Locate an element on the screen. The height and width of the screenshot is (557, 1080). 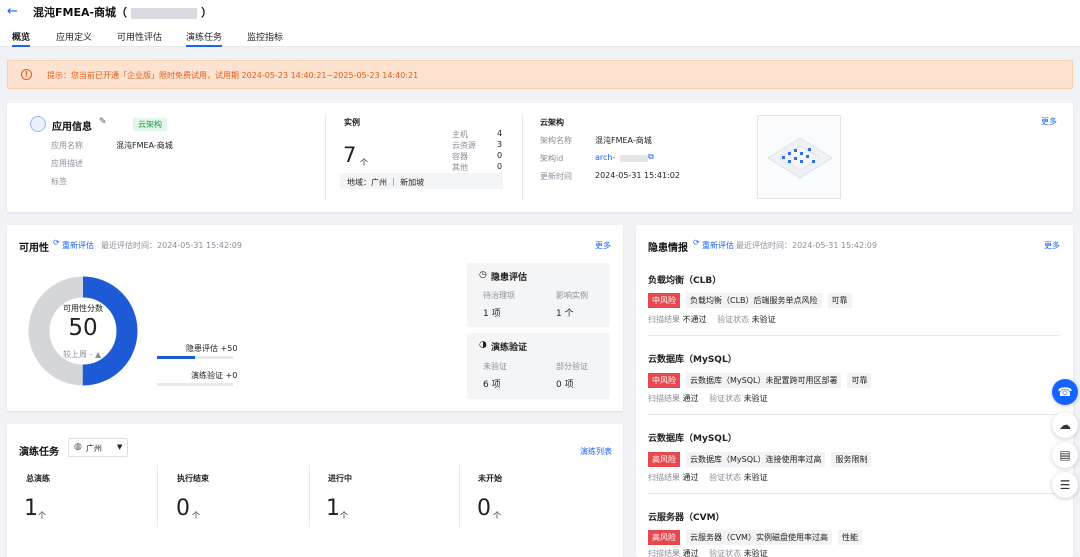
stat-not-started-value: 0 is located at coordinates (484, 508).